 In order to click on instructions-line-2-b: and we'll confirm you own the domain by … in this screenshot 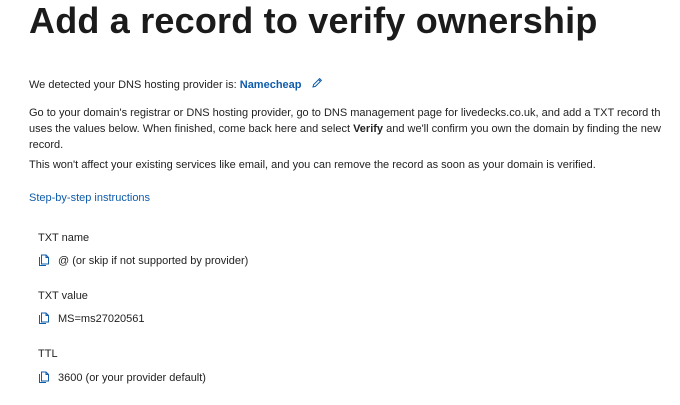, I will do `click(522, 129)`.